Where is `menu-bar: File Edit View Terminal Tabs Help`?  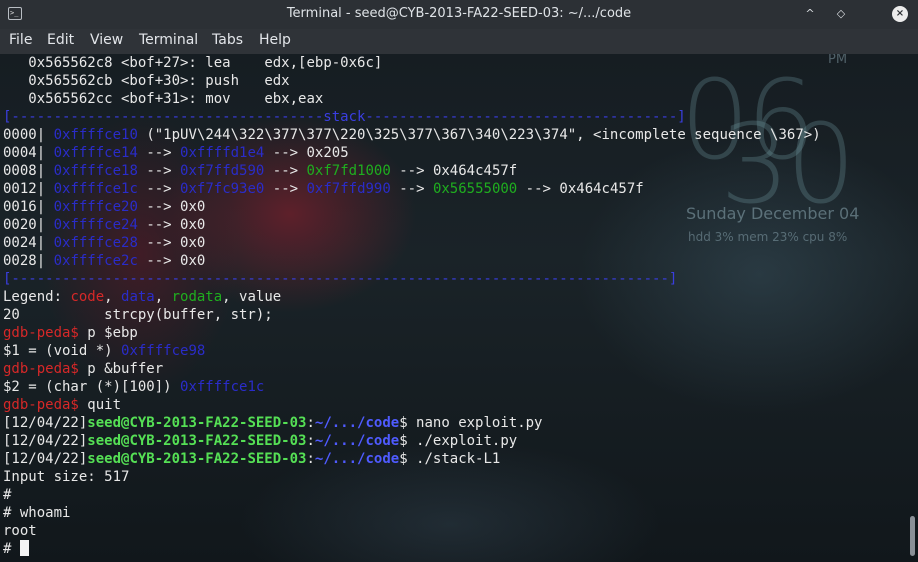 menu-bar: File Edit View Terminal Tabs Help is located at coordinates (459, 41).